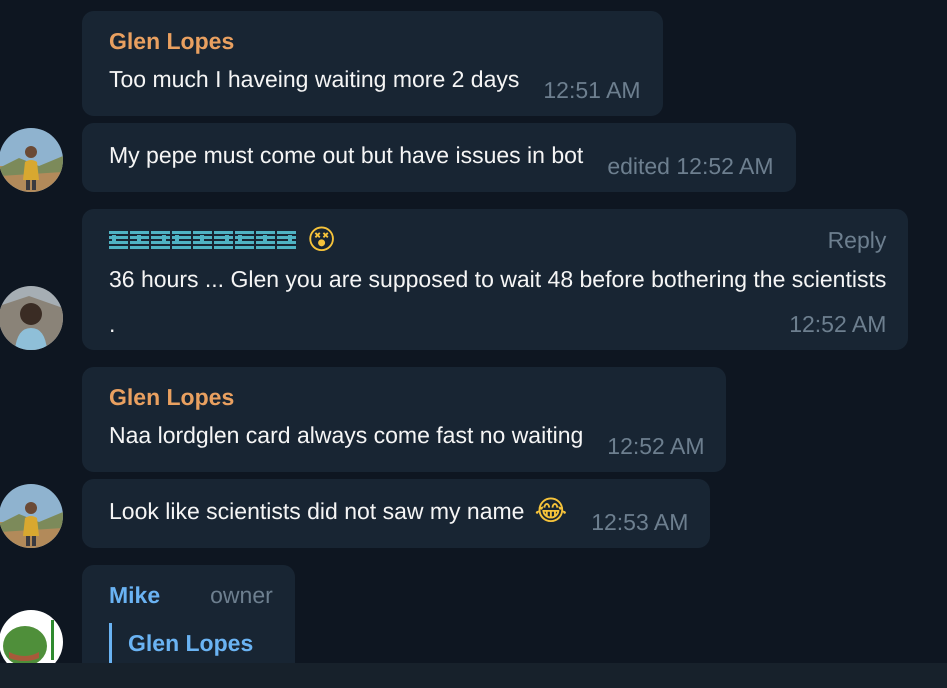  What do you see at coordinates (134, 595) in the screenshot?
I see `sender-name: Mike` at bounding box center [134, 595].